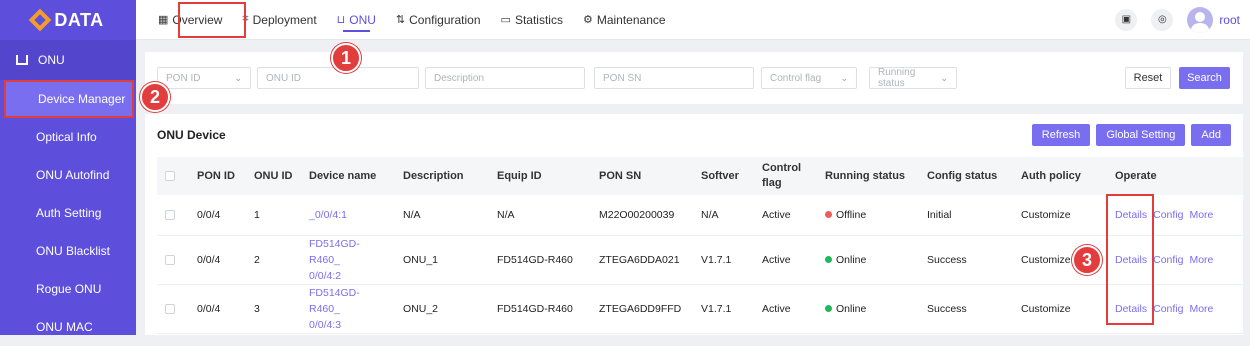 This screenshot has height=346, width=1250. Describe the element at coordinates (868, 215) in the screenshot. I see `cell-running-status: Offline` at that location.